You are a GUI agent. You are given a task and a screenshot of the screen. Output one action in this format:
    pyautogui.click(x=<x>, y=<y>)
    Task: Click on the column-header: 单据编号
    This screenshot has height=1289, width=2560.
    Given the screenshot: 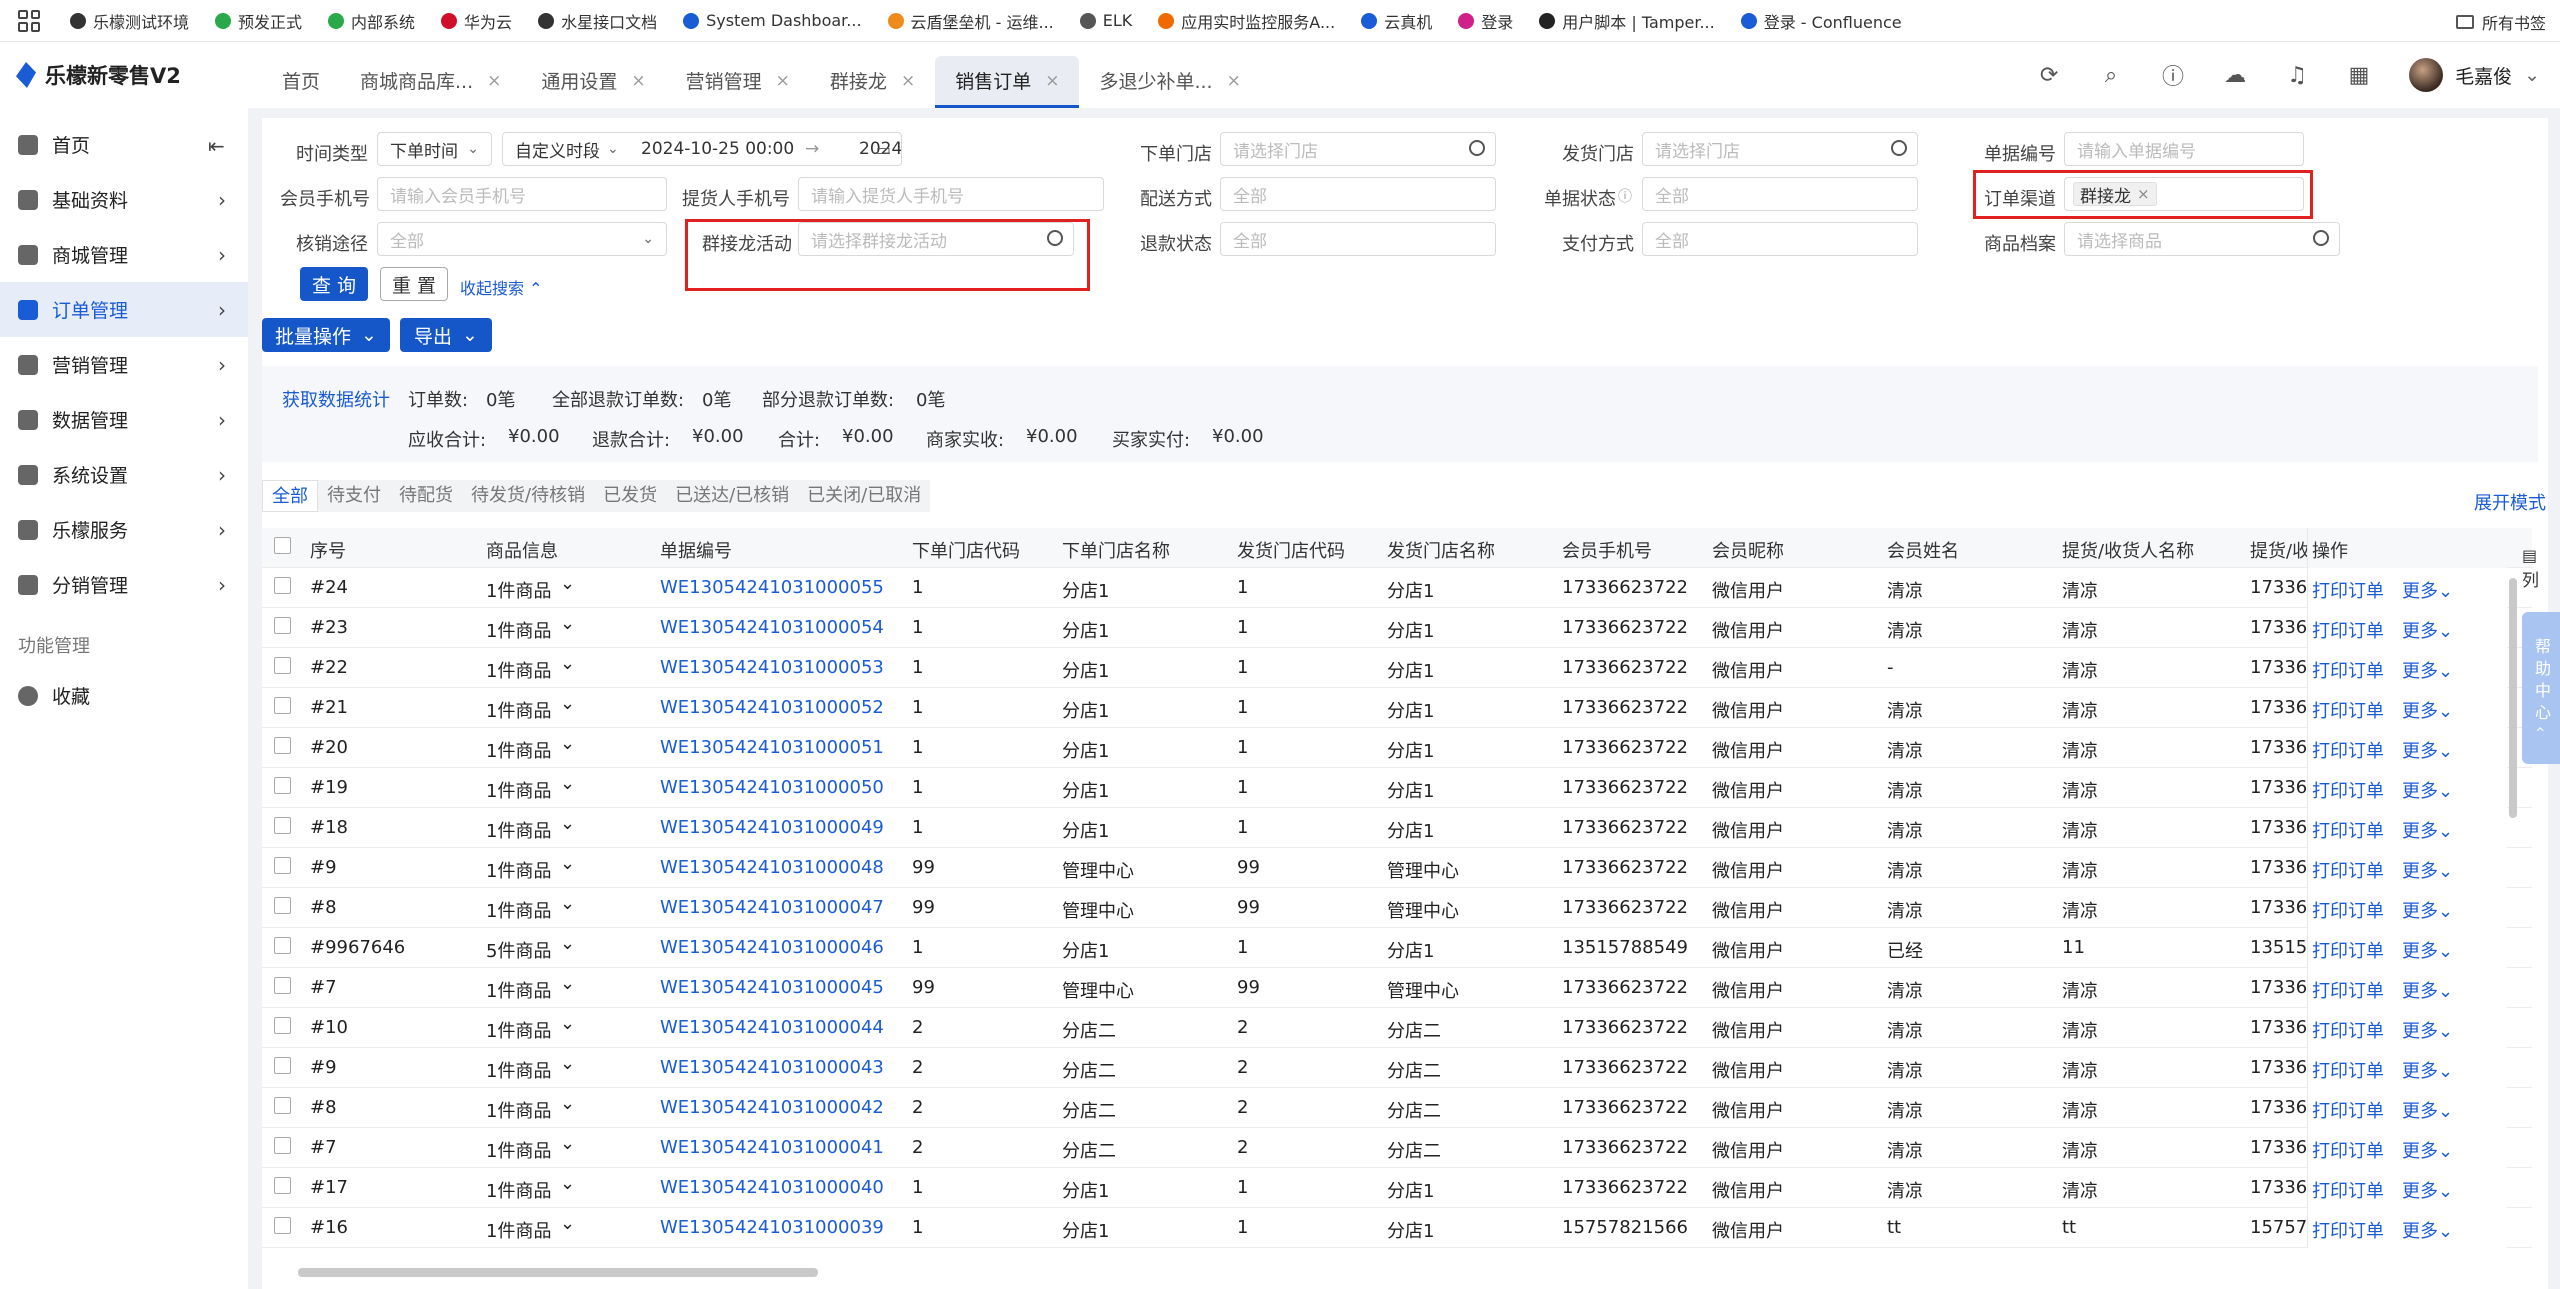 What is the action you would take?
    pyautogui.click(x=696, y=550)
    